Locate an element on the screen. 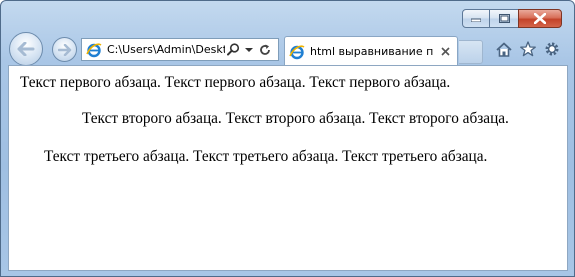 This screenshot has width=575, height=277. close-window-button is located at coordinates (540, 18).